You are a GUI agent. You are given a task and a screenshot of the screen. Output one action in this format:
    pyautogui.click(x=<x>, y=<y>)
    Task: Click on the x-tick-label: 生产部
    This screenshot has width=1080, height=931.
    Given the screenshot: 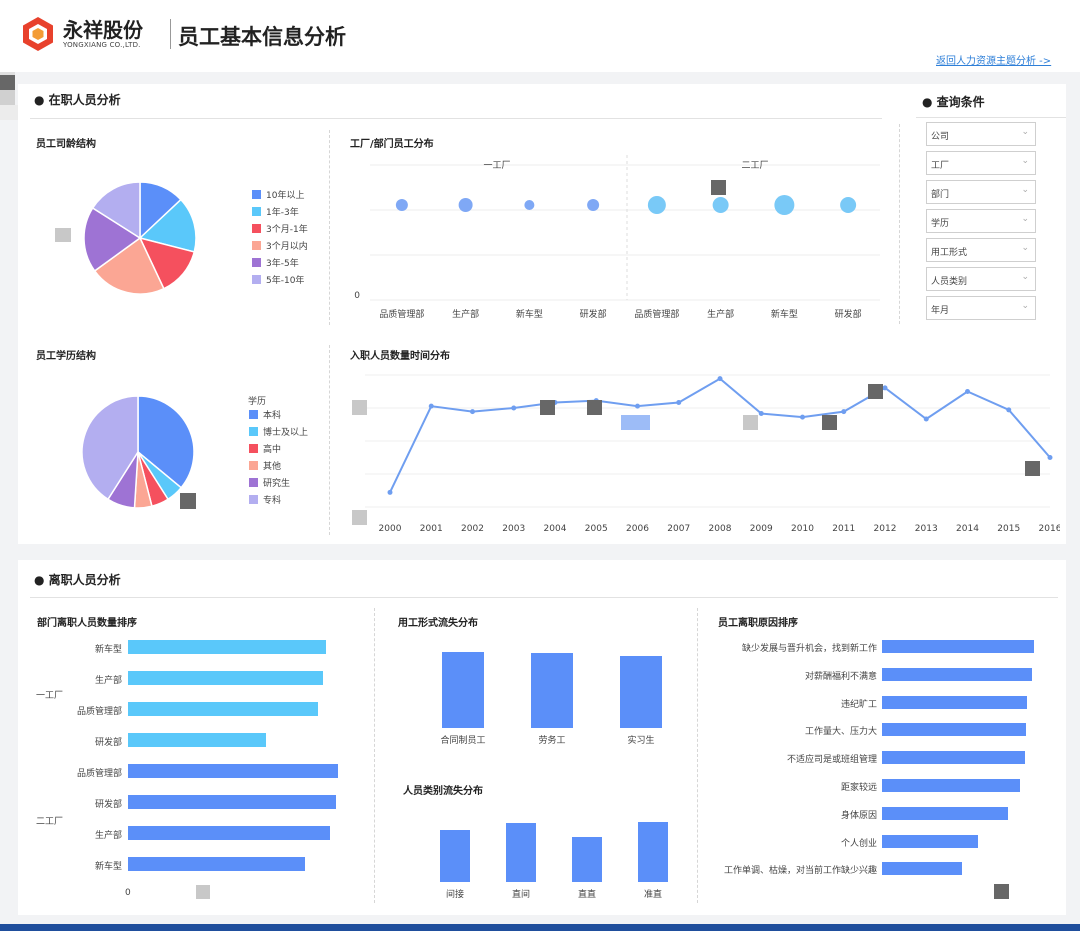 What is the action you would take?
    pyautogui.click(x=465, y=314)
    